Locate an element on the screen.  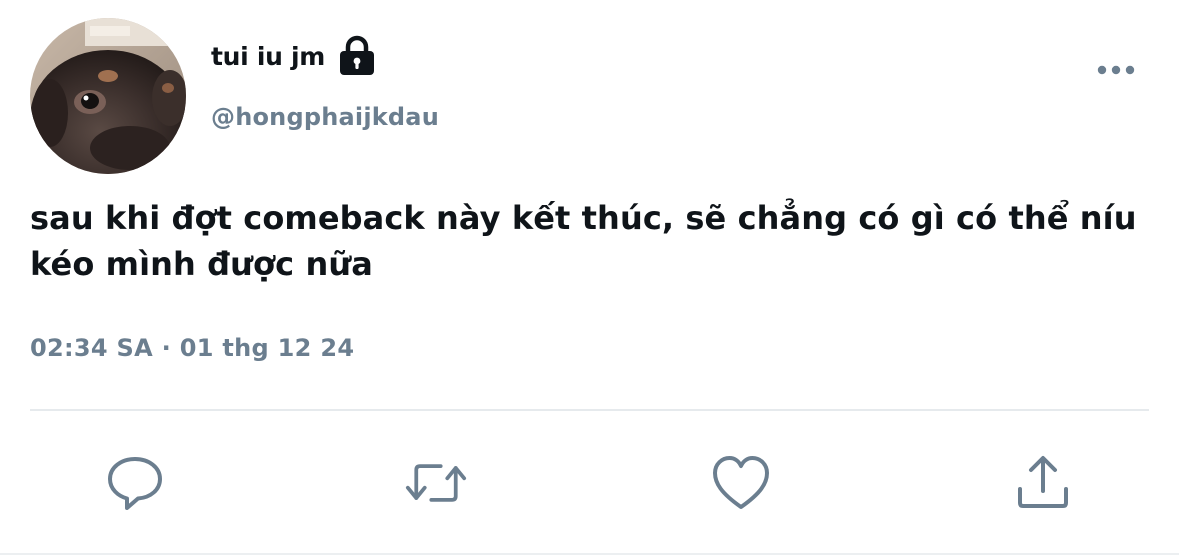
reply-icon is located at coordinates (135, 483).